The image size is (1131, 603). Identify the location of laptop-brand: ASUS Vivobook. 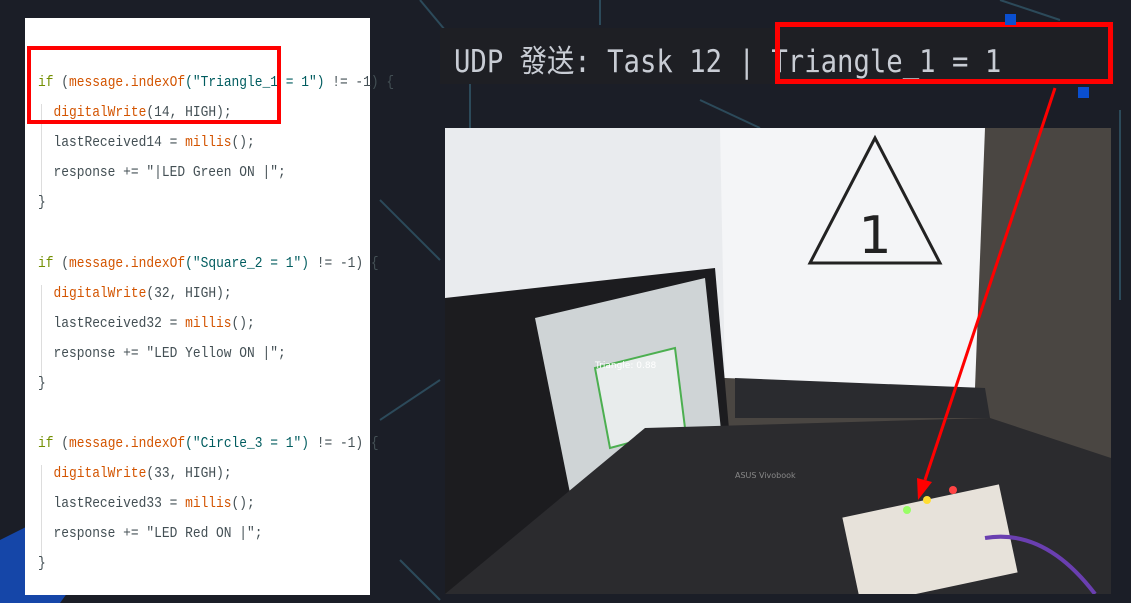
(765, 475).